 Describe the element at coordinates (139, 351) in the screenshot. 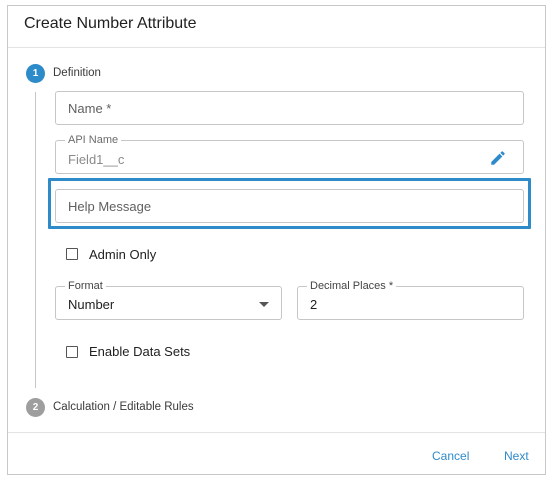

I see `enable-data-sets-label: Enable Data Sets` at that location.